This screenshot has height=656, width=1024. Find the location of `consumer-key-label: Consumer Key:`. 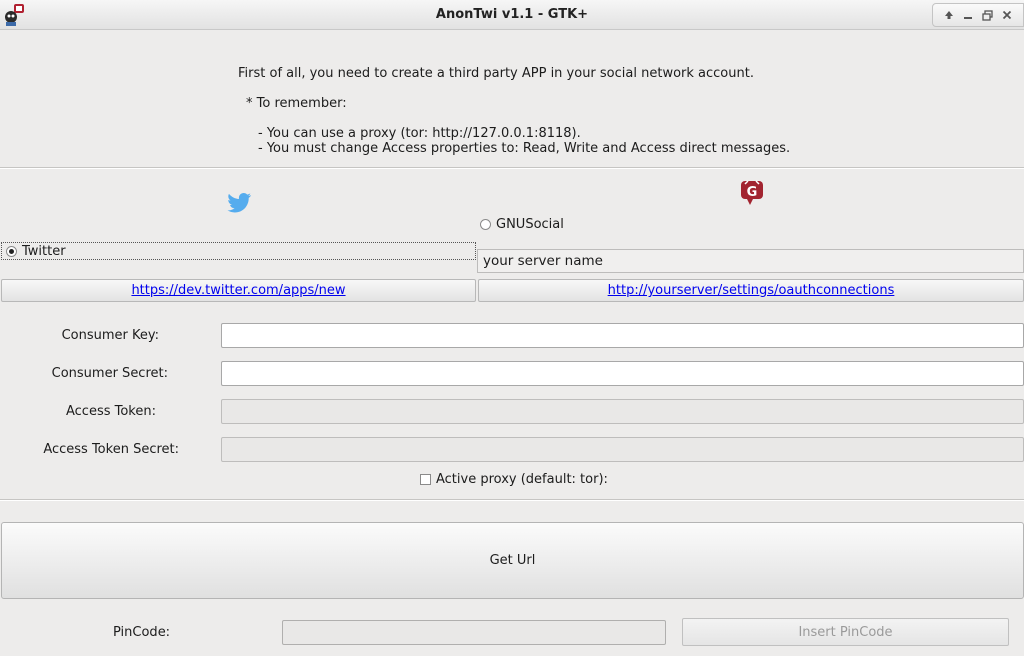

consumer-key-label: Consumer Key: is located at coordinates (110, 335).